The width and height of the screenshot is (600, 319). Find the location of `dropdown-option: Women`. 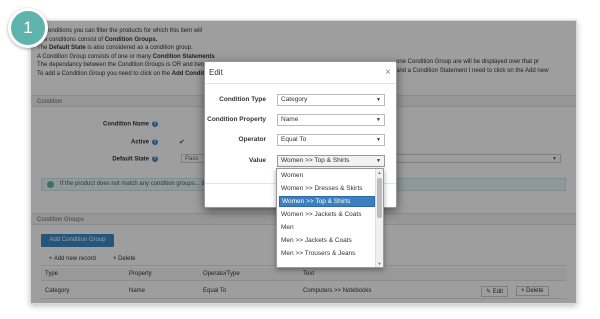

dropdown-option: Women is located at coordinates (327, 175).